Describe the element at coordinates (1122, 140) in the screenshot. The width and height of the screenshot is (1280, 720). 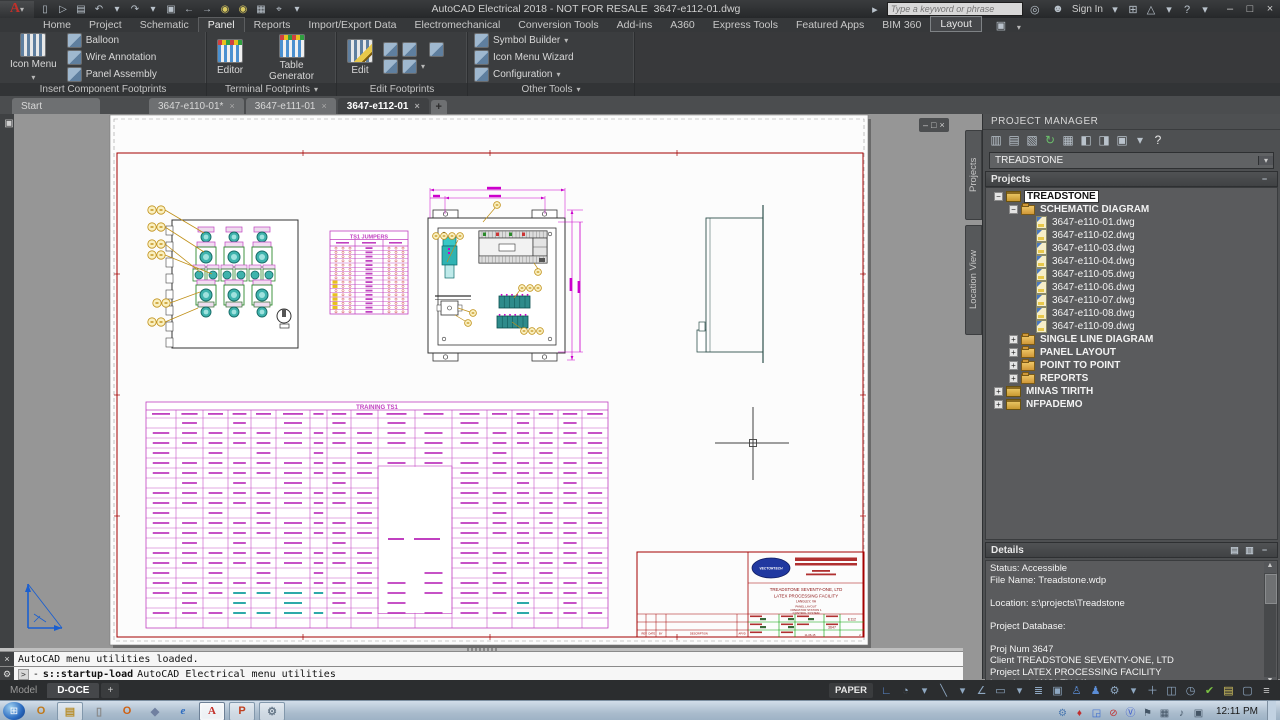
I see `settings-icon: ▣` at that location.